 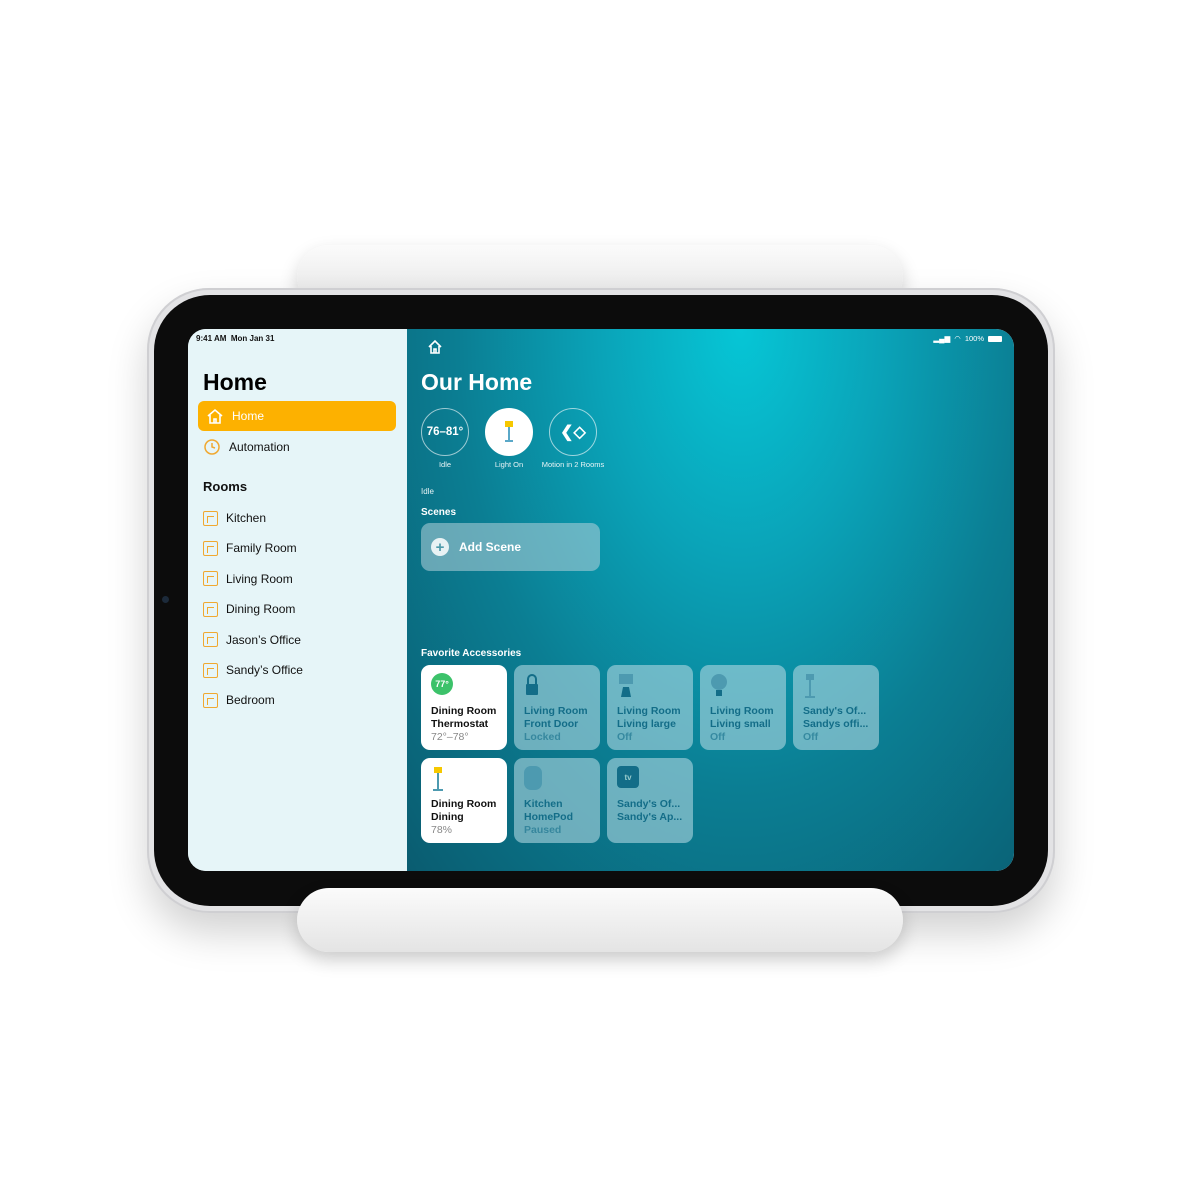 What do you see at coordinates (259, 578) in the screenshot?
I see `room-label: Living Room` at bounding box center [259, 578].